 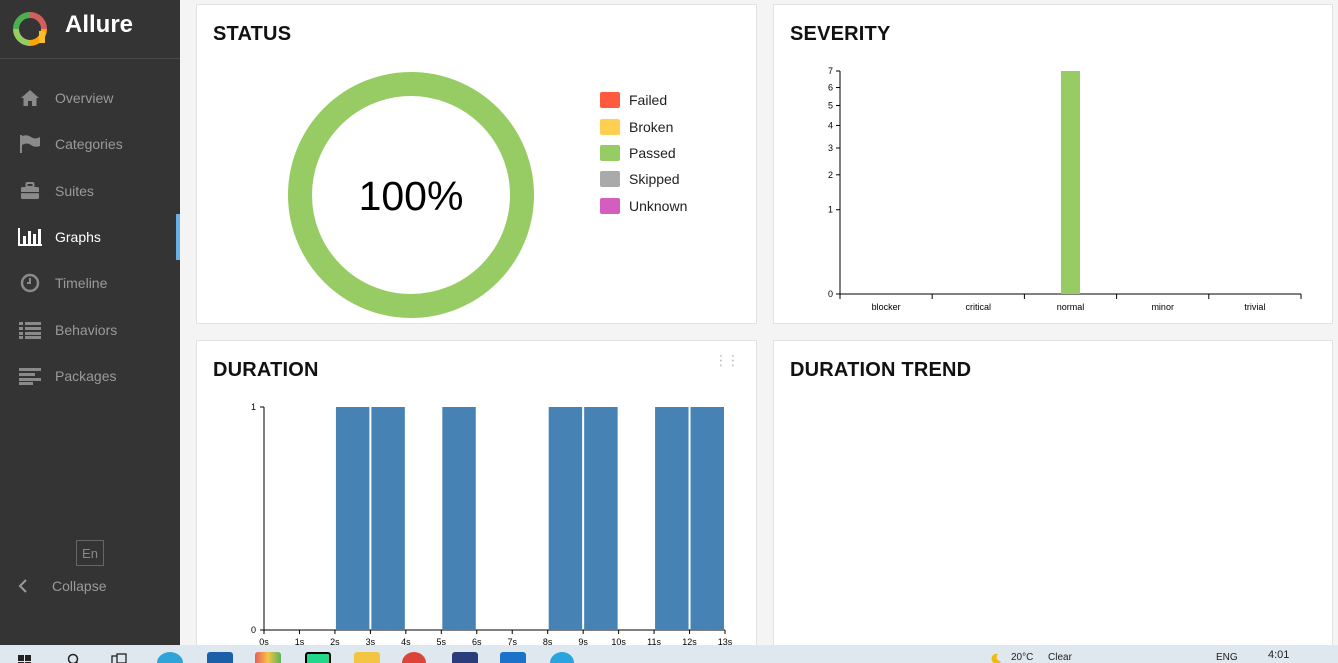 I want to click on legend-item-broken: Broken, so click(x=643, y=126).